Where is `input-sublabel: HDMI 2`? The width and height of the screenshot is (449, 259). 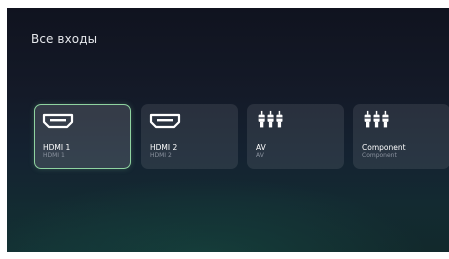
input-sublabel: HDMI 2 is located at coordinates (161, 155).